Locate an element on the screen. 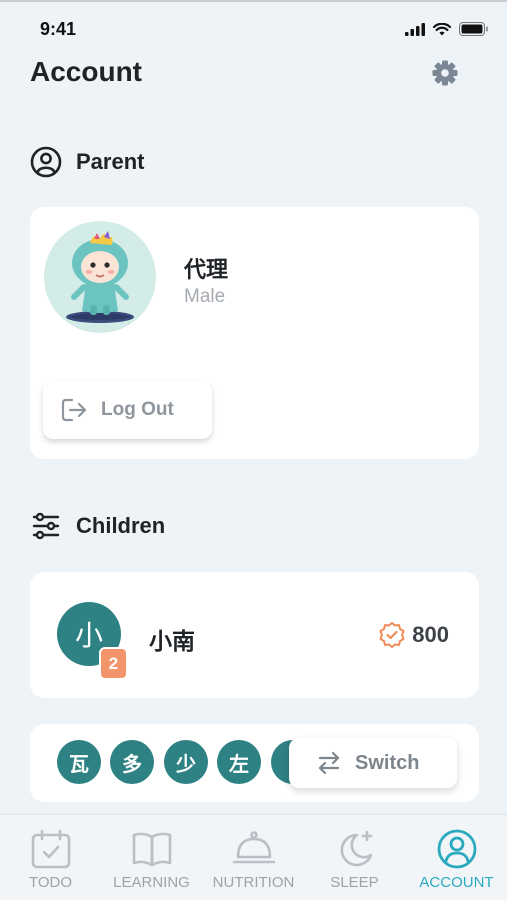 This screenshot has height=900, width=507. child-name: 小南 is located at coordinates (172, 641).